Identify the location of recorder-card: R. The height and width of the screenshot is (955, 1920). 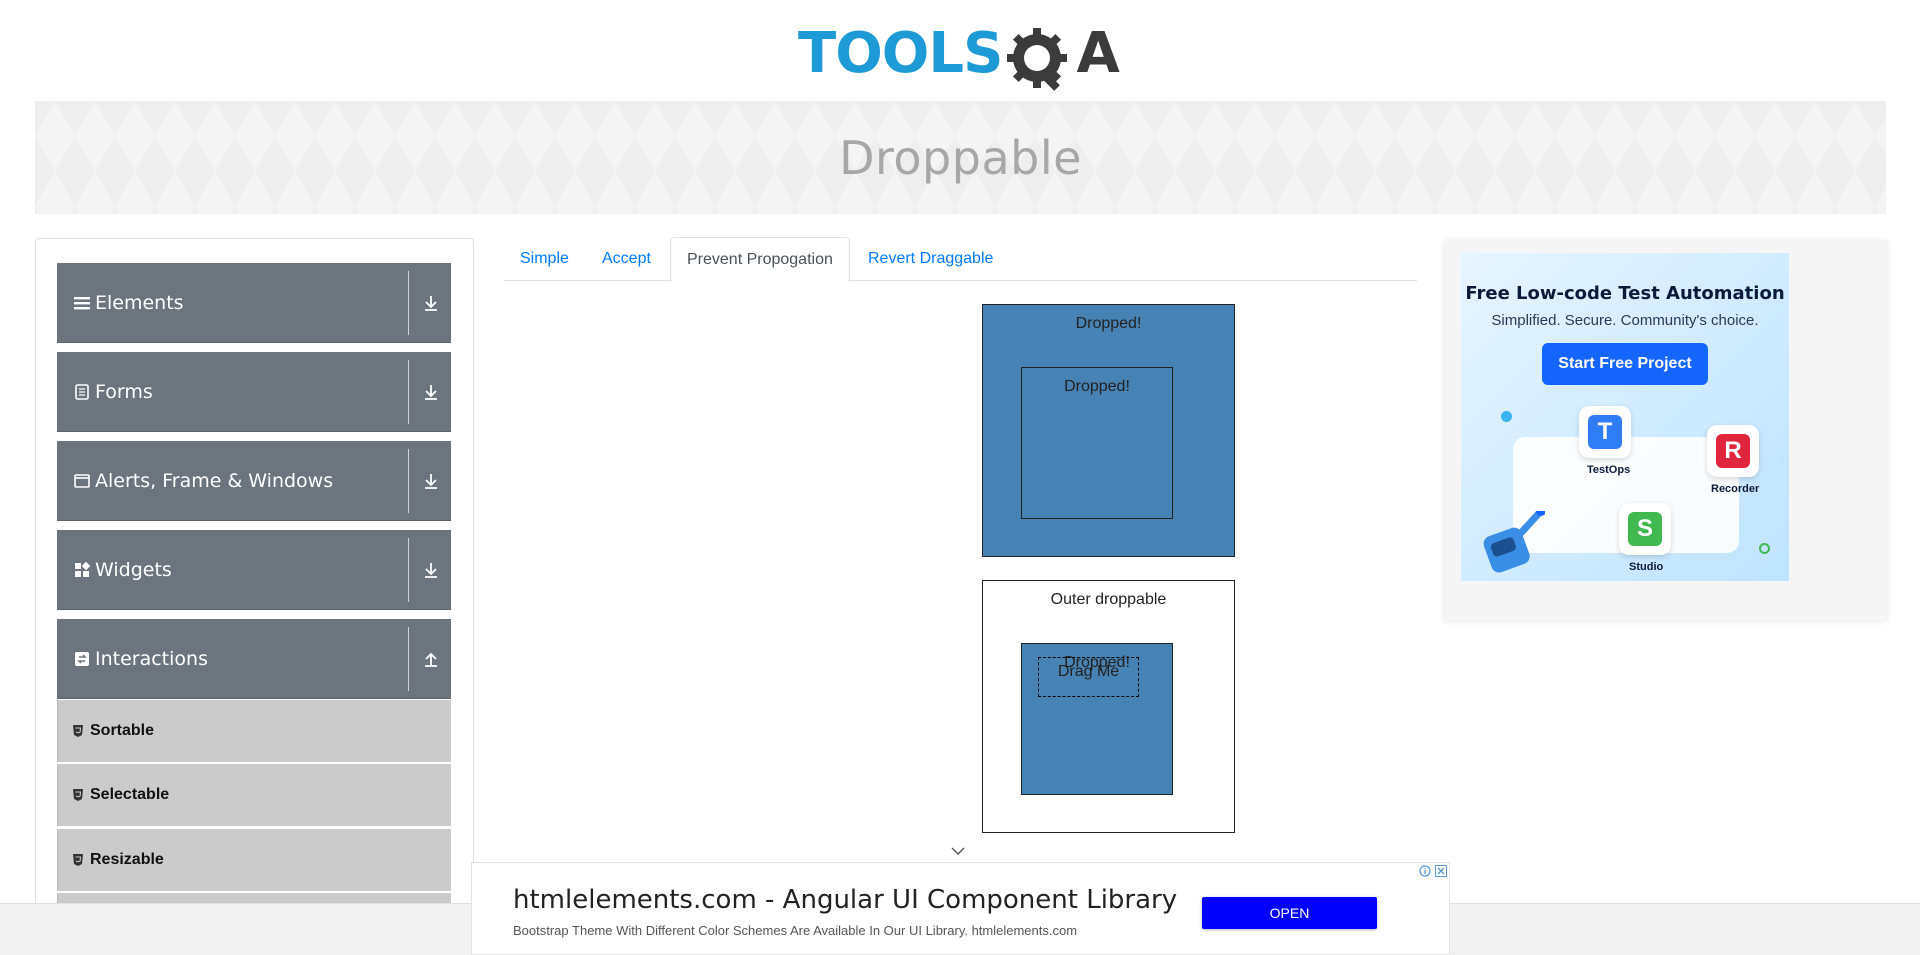
(1733, 451).